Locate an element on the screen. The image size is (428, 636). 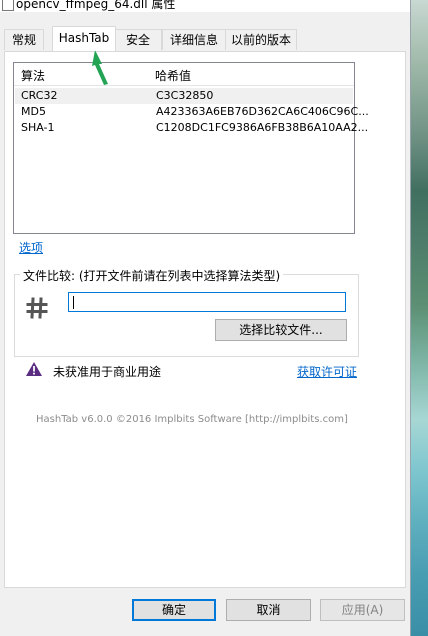
tab-previous-versions: 以前的版本 is located at coordinates (261, 39).